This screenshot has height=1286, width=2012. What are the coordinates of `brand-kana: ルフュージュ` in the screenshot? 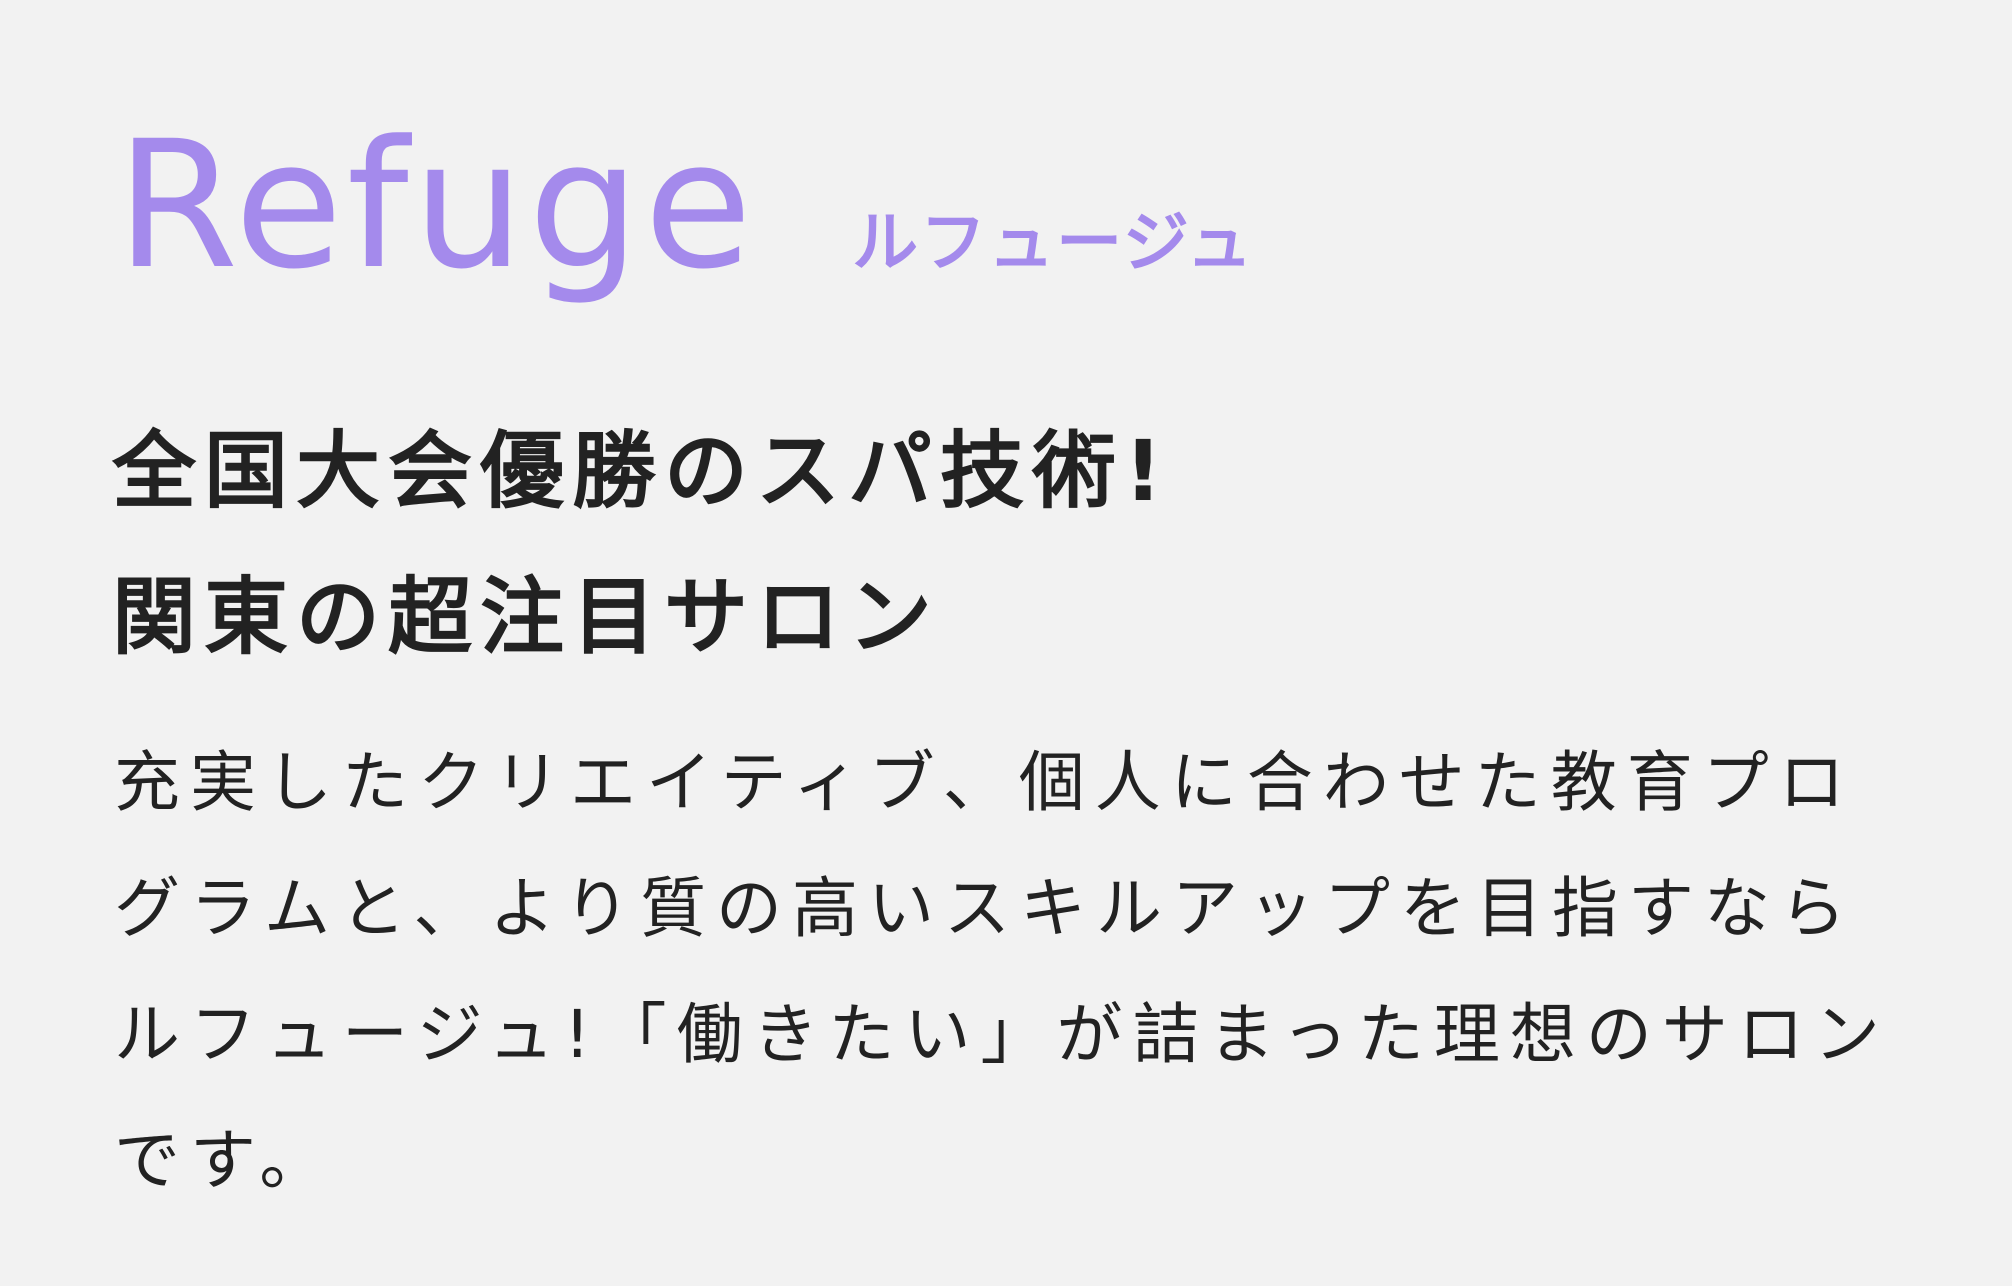 It's located at (1053, 242).